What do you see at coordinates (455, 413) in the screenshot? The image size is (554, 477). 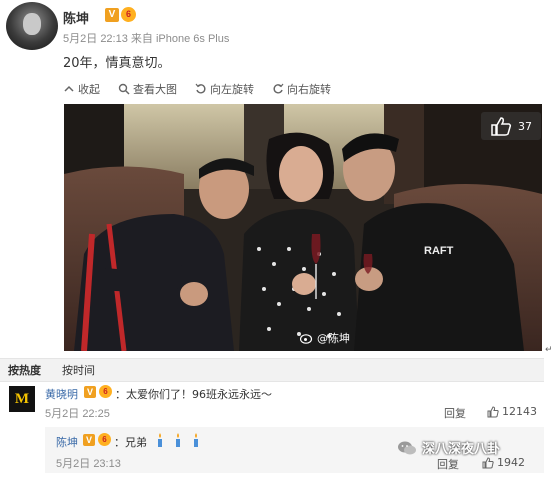 I see `comment-reply-button: 回复` at bounding box center [455, 413].